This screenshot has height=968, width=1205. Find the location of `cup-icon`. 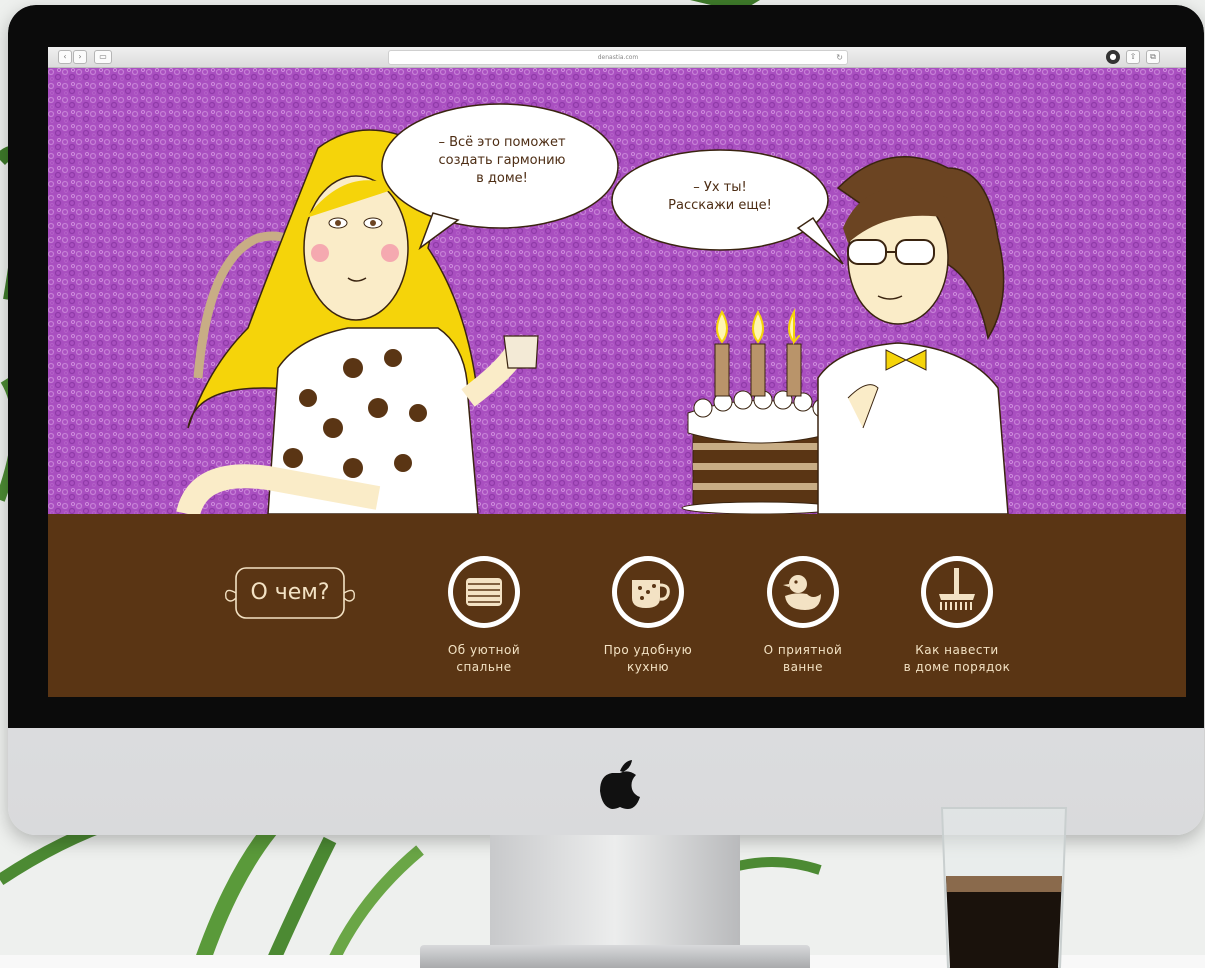

cup-icon is located at coordinates (648, 592).